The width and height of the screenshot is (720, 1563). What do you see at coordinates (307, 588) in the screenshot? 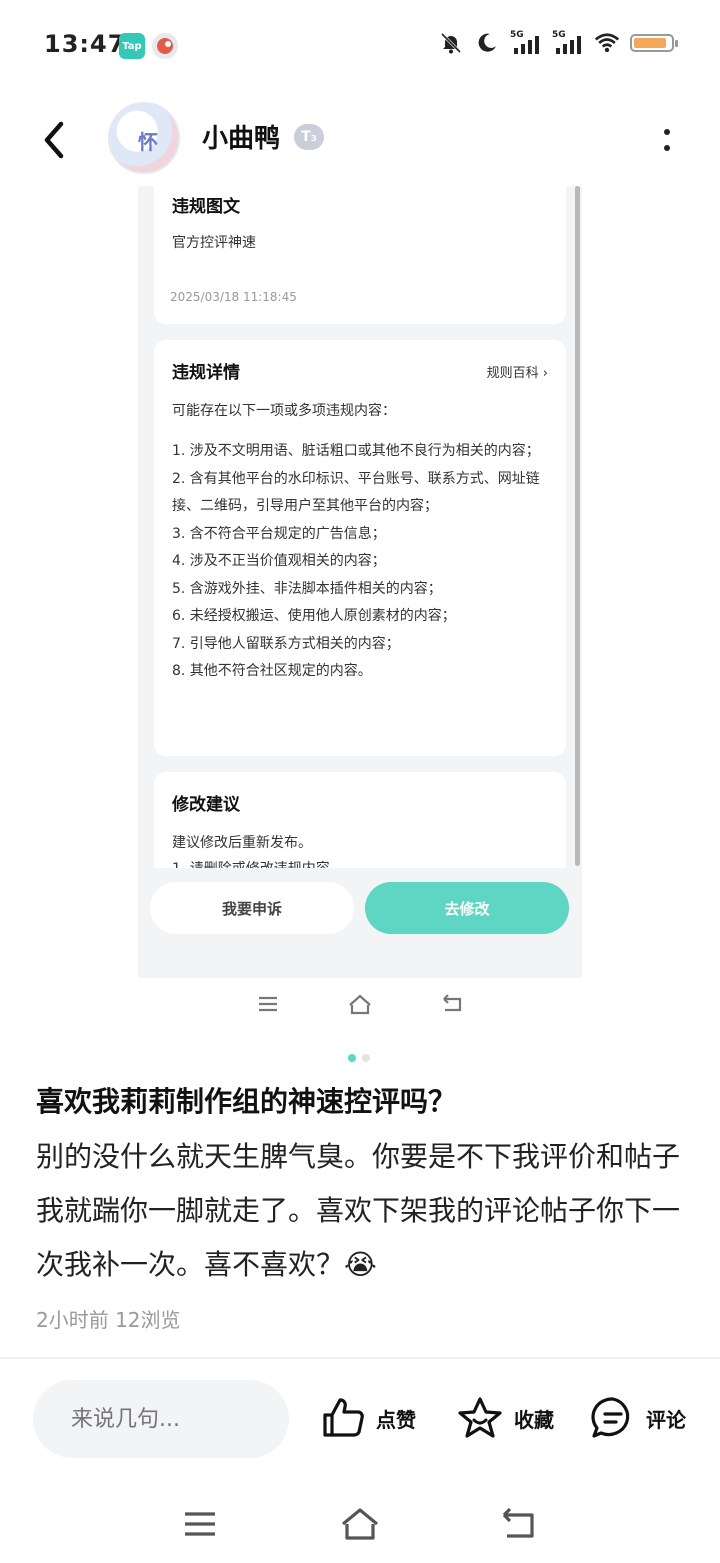
I see `rule-item: 5. 含游戏外挂、非法脚本插件相关的内容；` at bounding box center [307, 588].